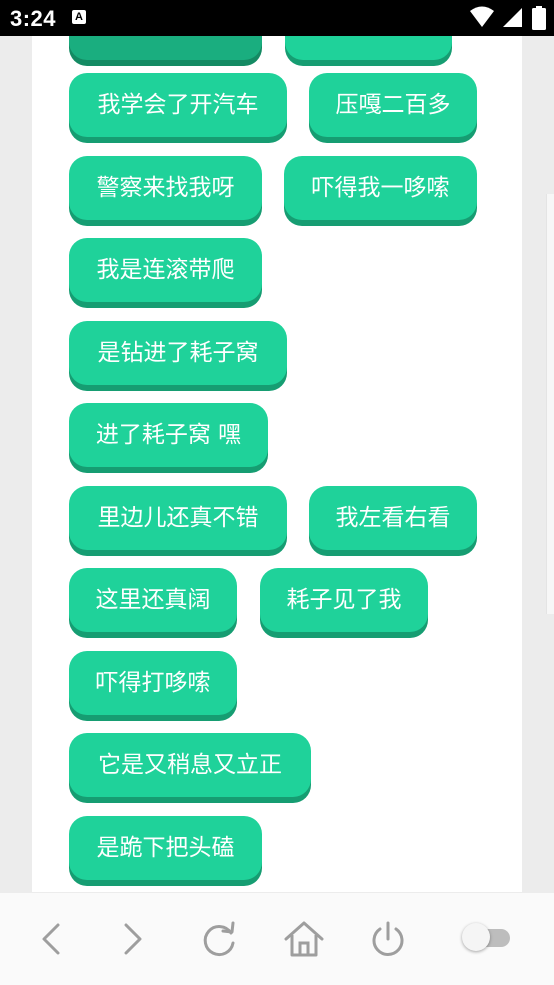  Describe the element at coordinates (539, 18) in the screenshot. I see `battery-icon` at that location.